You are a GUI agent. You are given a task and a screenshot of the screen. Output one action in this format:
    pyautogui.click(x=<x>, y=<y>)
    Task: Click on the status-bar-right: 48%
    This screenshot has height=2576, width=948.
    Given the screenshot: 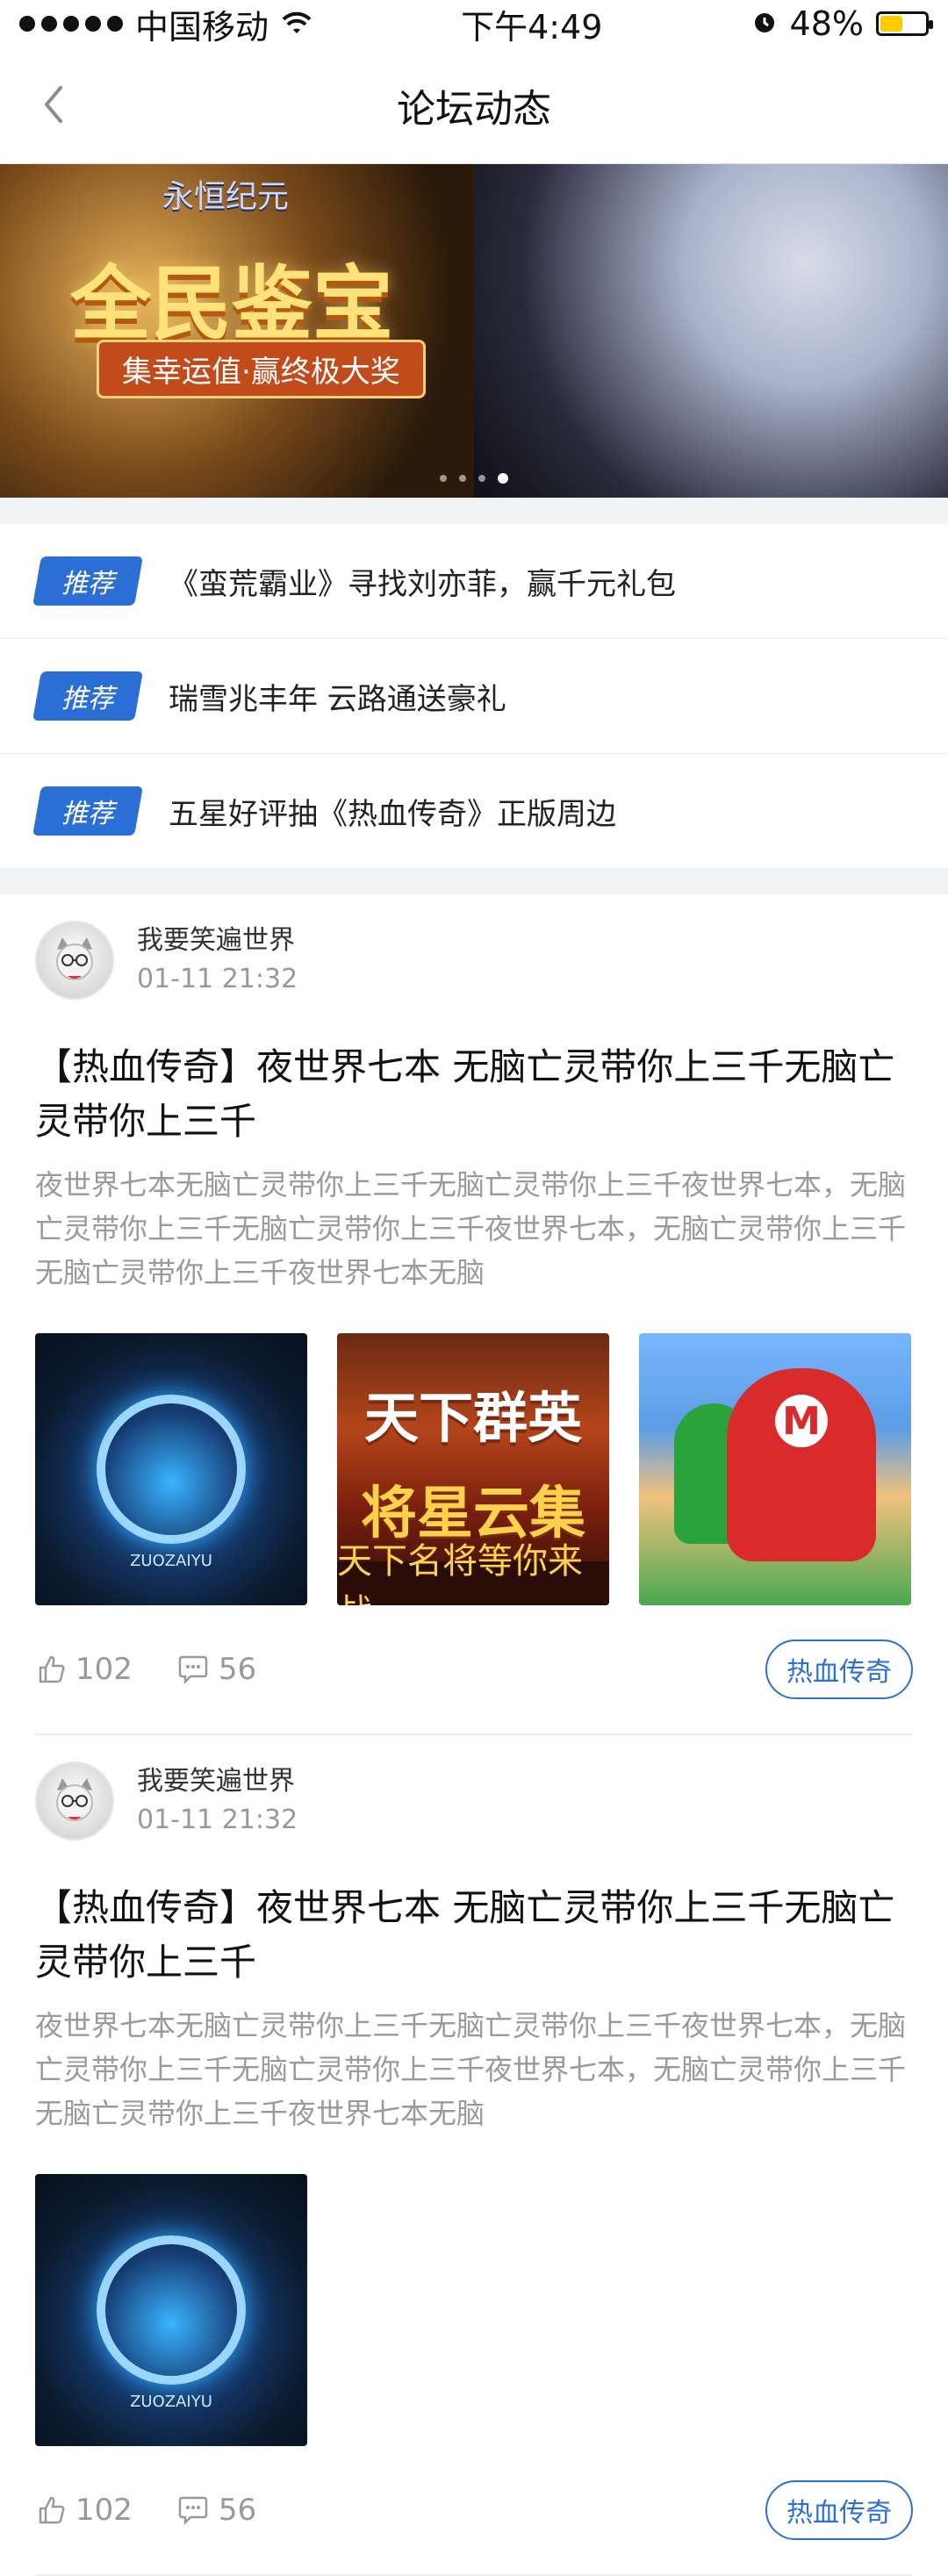 What is the action you would take?
    pyautogui.click(x=842, y=23)
    